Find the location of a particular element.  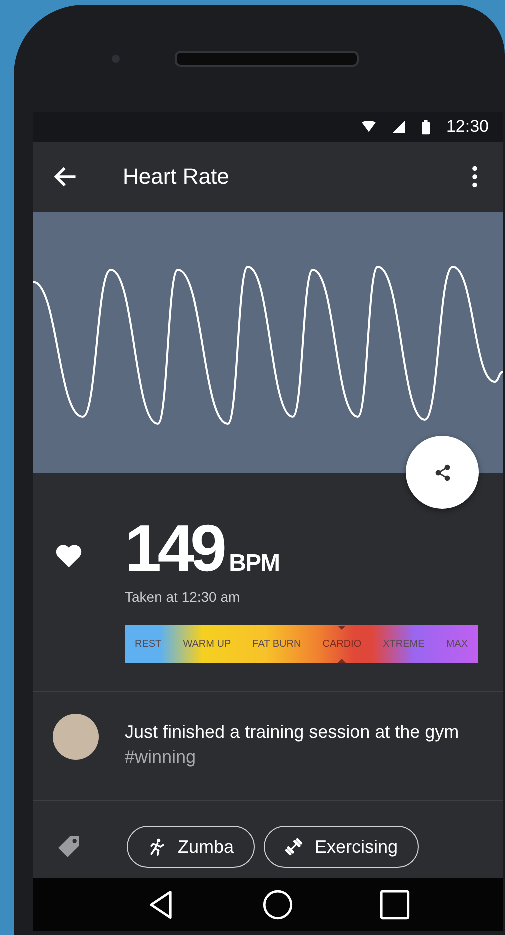

screen-title: Heart Rate is located at coordinates (176, 177).